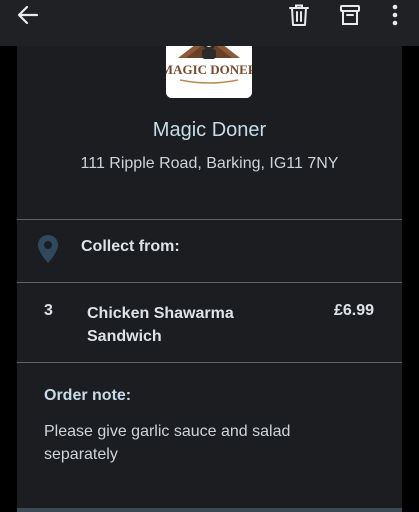  I want to click on location-pin-icon, so click(48, 249).